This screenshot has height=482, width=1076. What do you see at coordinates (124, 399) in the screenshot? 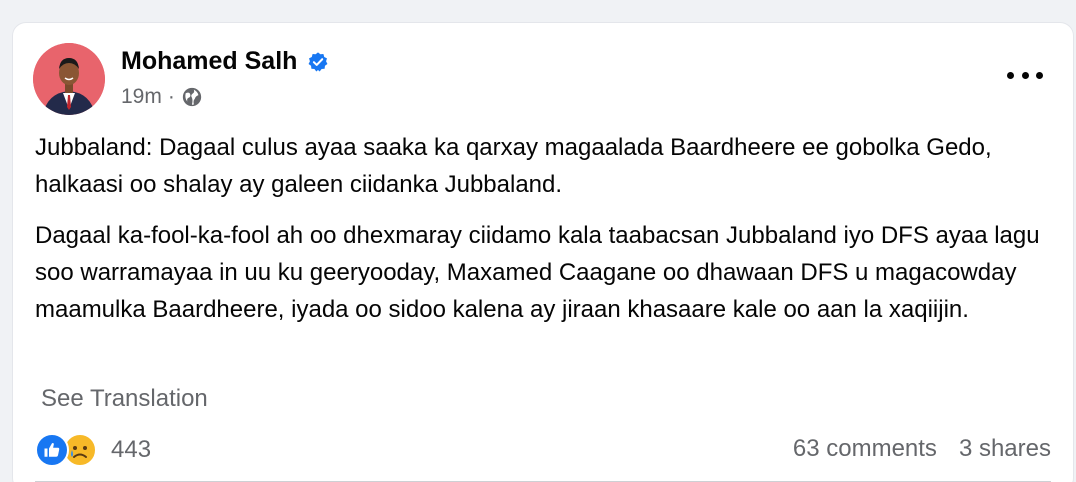
I see `see-translation-link: See Translation` at bounding box center [124, 399].